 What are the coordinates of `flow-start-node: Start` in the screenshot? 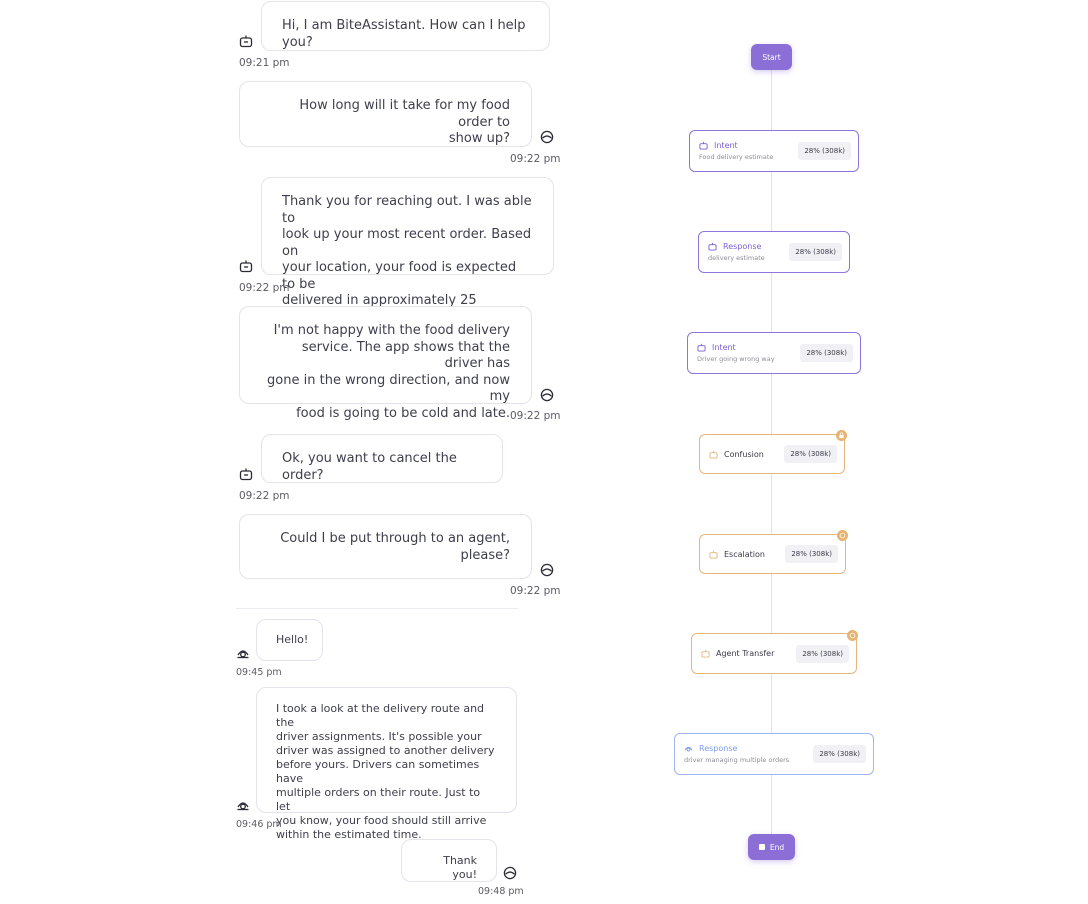 It's located at (771, 57).